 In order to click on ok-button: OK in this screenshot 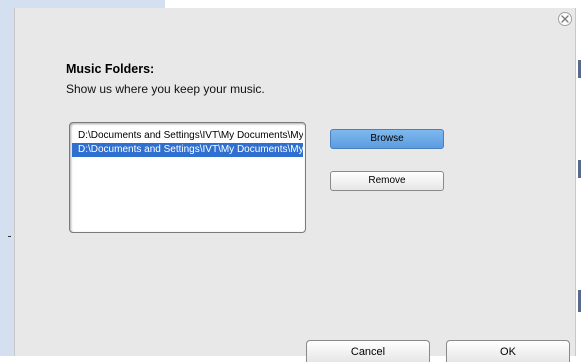, I will do `click(508, 351)`.